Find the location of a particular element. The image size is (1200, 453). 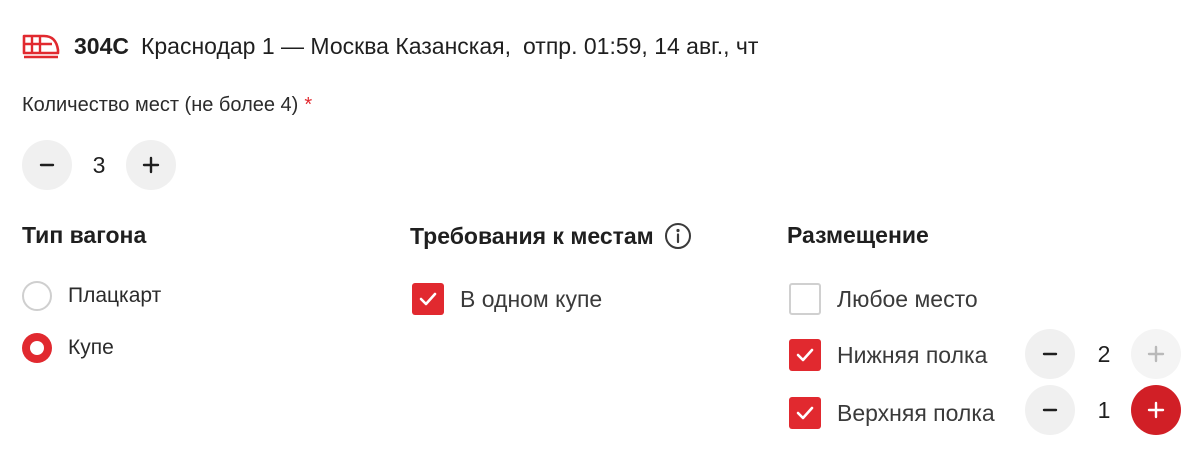

car-type-title: Тип вагона is located at coordinates (84, 235).